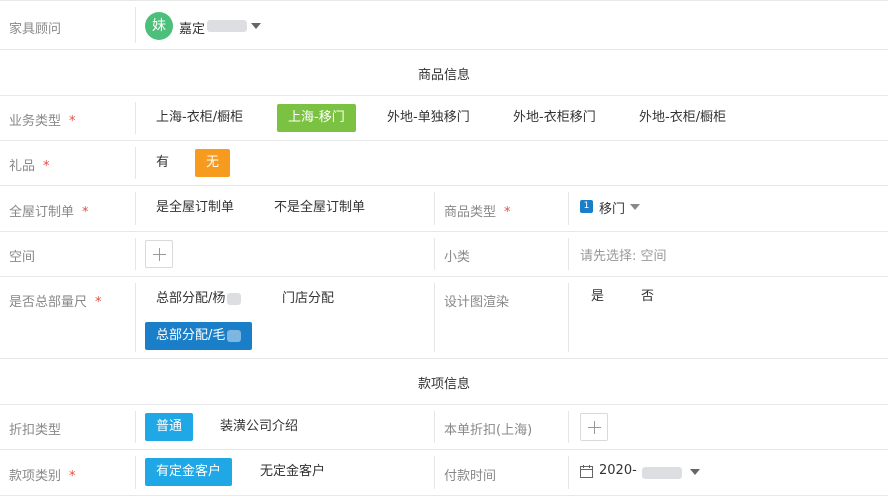 The image size is (888, 500). What do you see at coordinates (647, 297) in the screenshot?
I see `option-render-no: 否` at bounding box center [647, 297].